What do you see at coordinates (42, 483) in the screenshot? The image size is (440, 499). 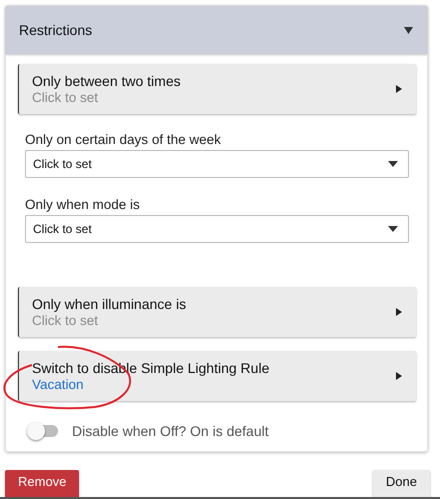 I see `remove-button: Remove` at bounding box center [42, 483].